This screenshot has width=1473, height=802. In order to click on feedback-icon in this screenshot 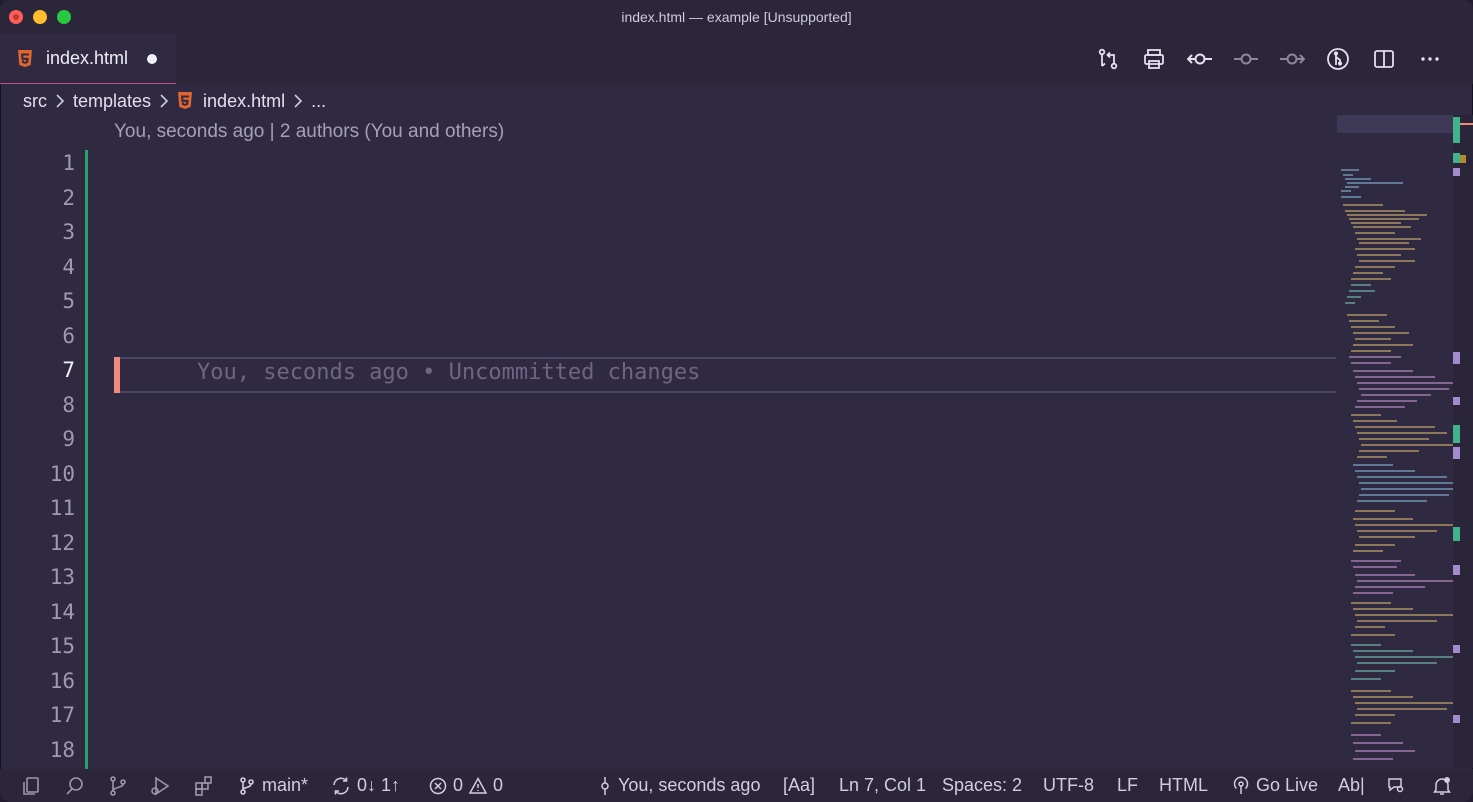, I will do `click(1396, 785)`.